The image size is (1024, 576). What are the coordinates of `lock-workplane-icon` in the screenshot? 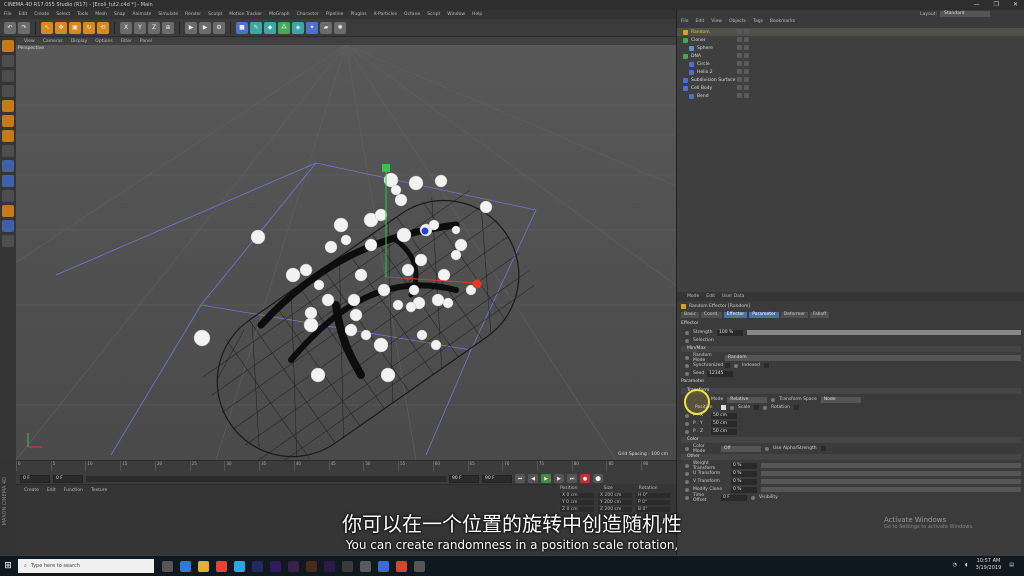 It's located at (8, 211).